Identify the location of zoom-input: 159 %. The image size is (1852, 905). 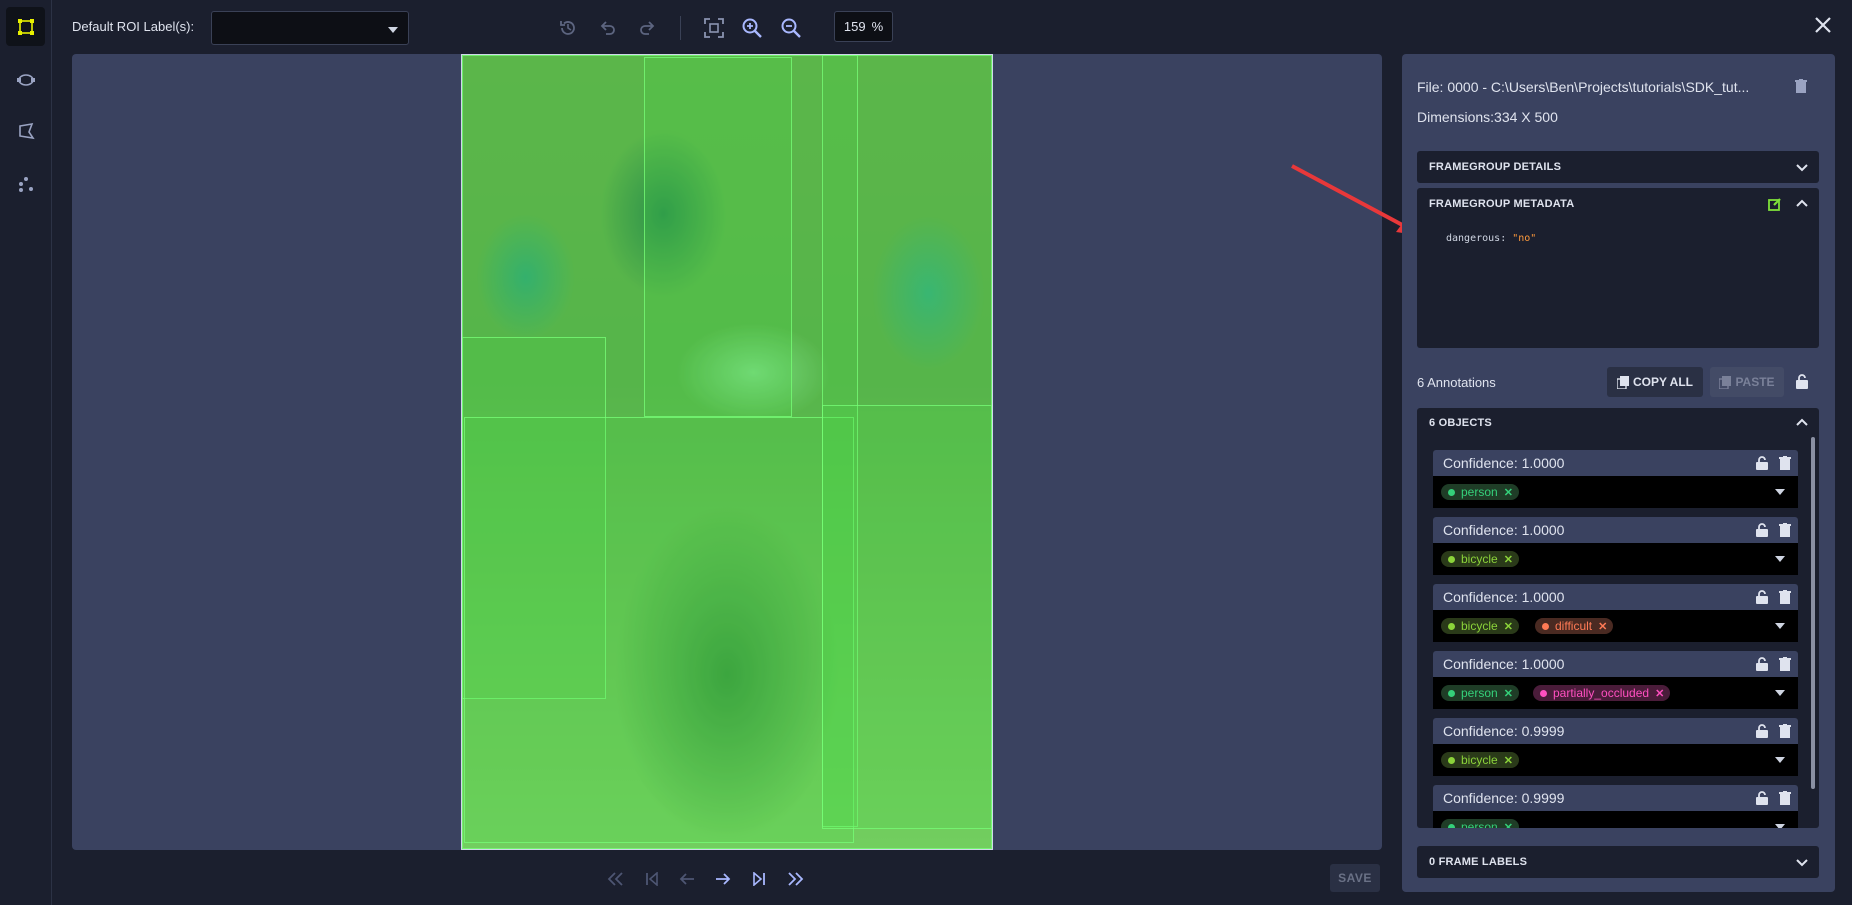
(863, 26).